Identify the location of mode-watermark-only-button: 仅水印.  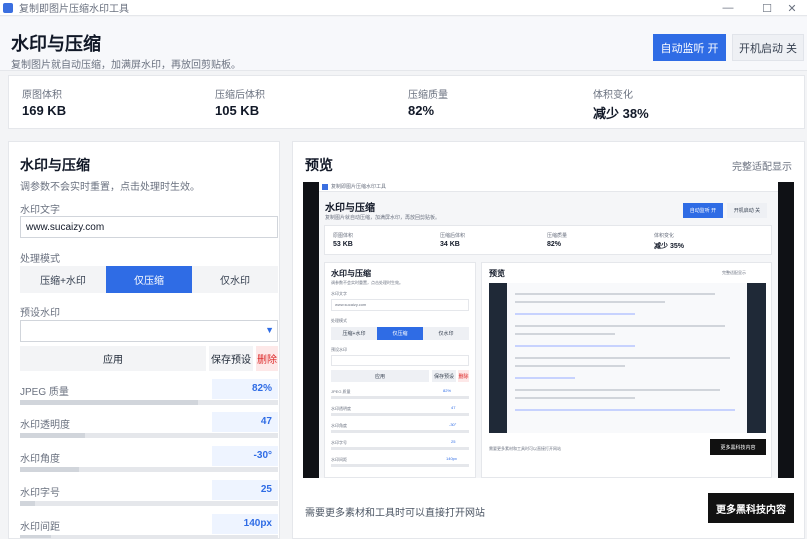
(235, 279).